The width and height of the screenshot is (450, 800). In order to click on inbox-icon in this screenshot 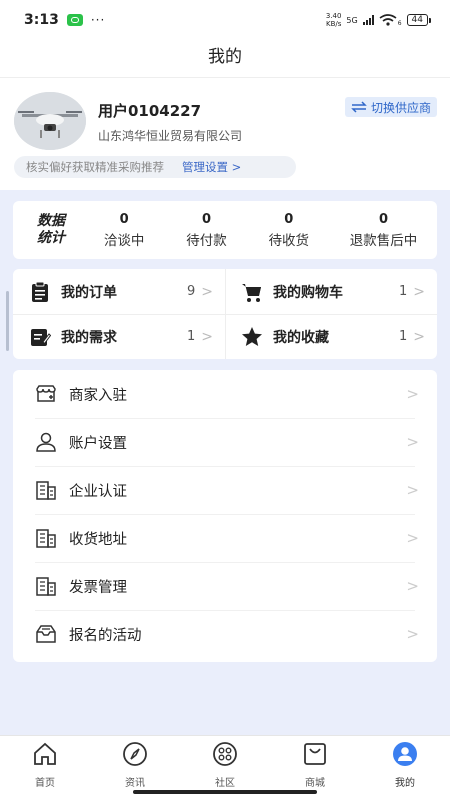, I will do `click(46, 634)`.